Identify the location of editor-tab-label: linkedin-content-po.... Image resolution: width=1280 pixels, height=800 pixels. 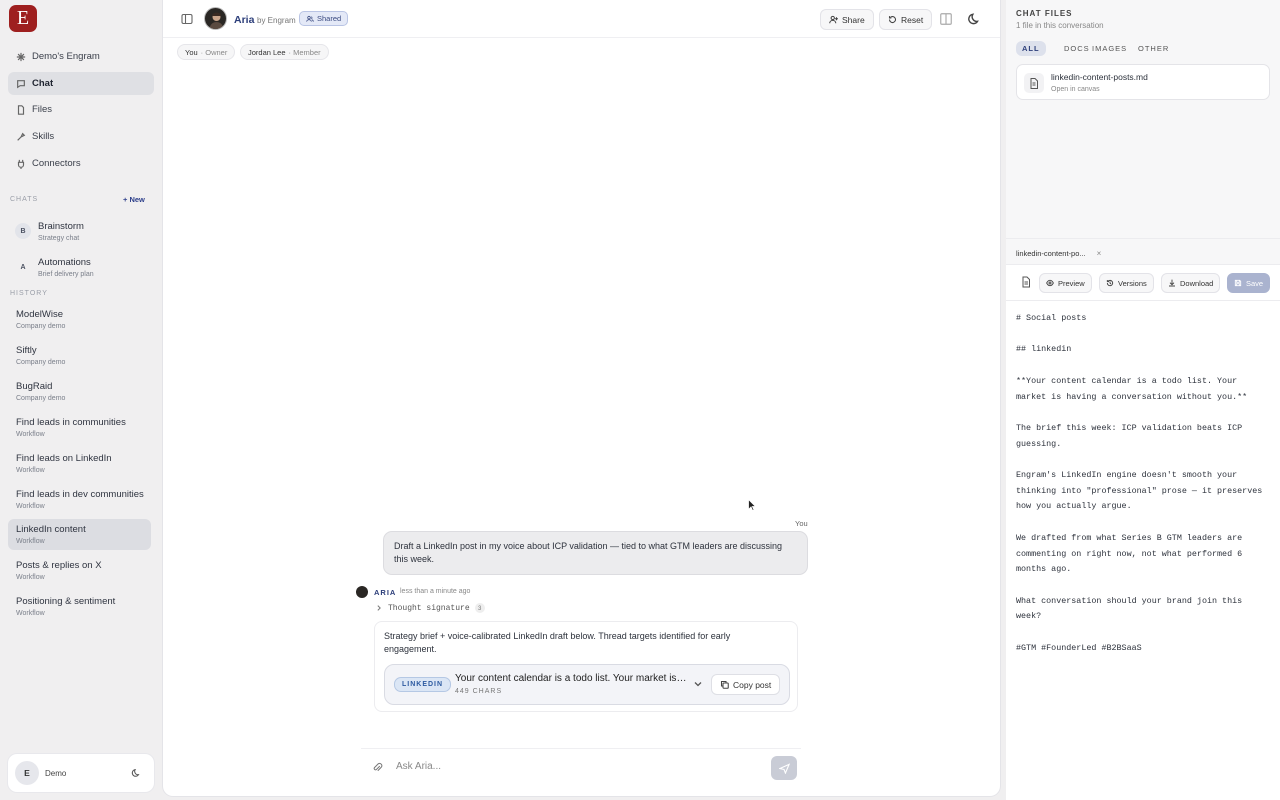
(1051, 253).